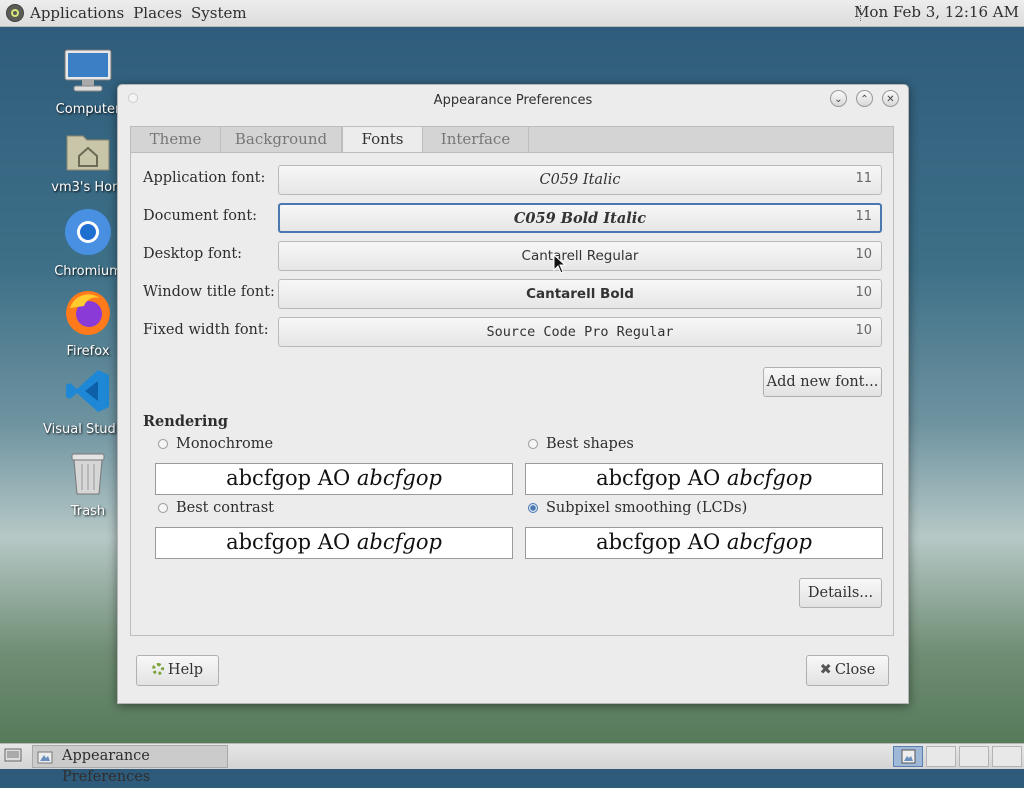 Image resolution: width=1024 pixels, height=788 pixels. Describe the element at coordinates (77, 13) in the screenshot. I see `menu-applications: Applications` at that location.